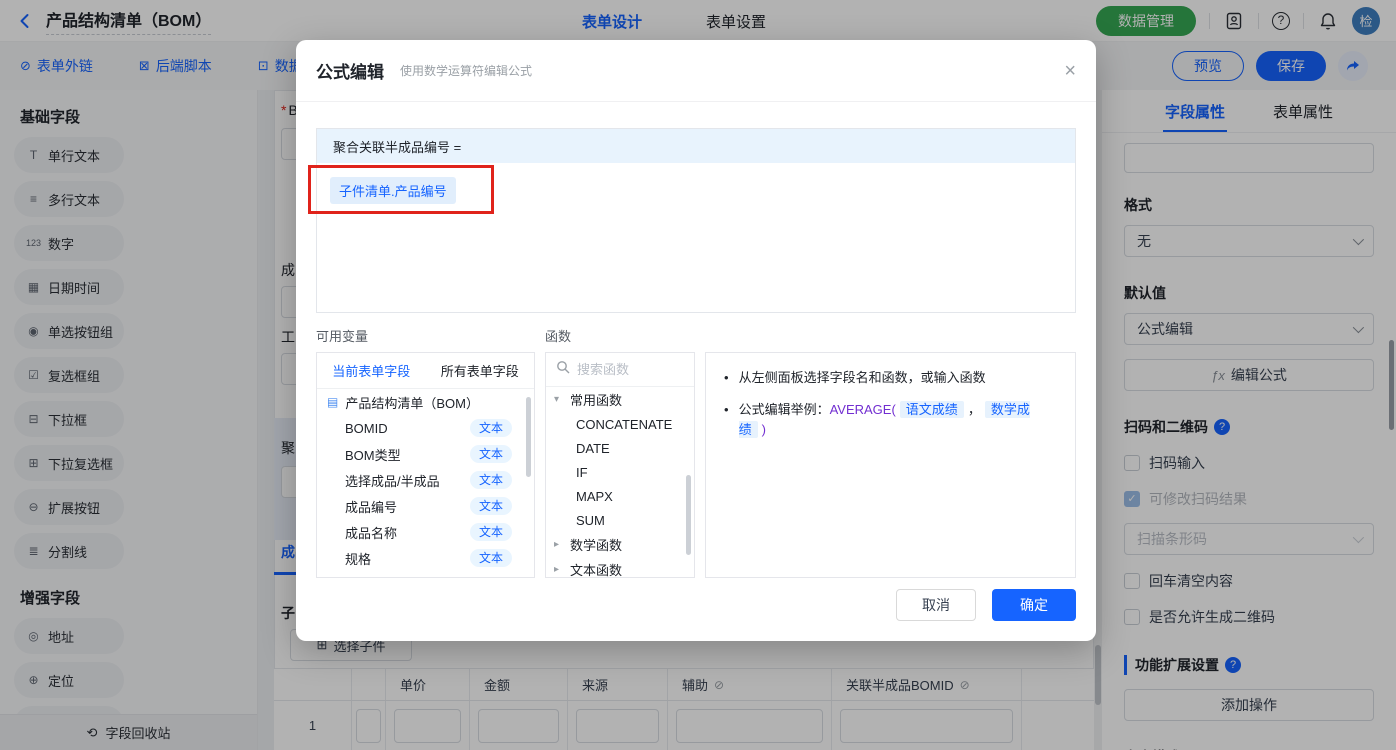 The width and height of the screenshot is (1396, 750). Describe the element at coordinates (620, 544) in the screenshot. I see `function-group-math: ▸ 数学函数` at that location.